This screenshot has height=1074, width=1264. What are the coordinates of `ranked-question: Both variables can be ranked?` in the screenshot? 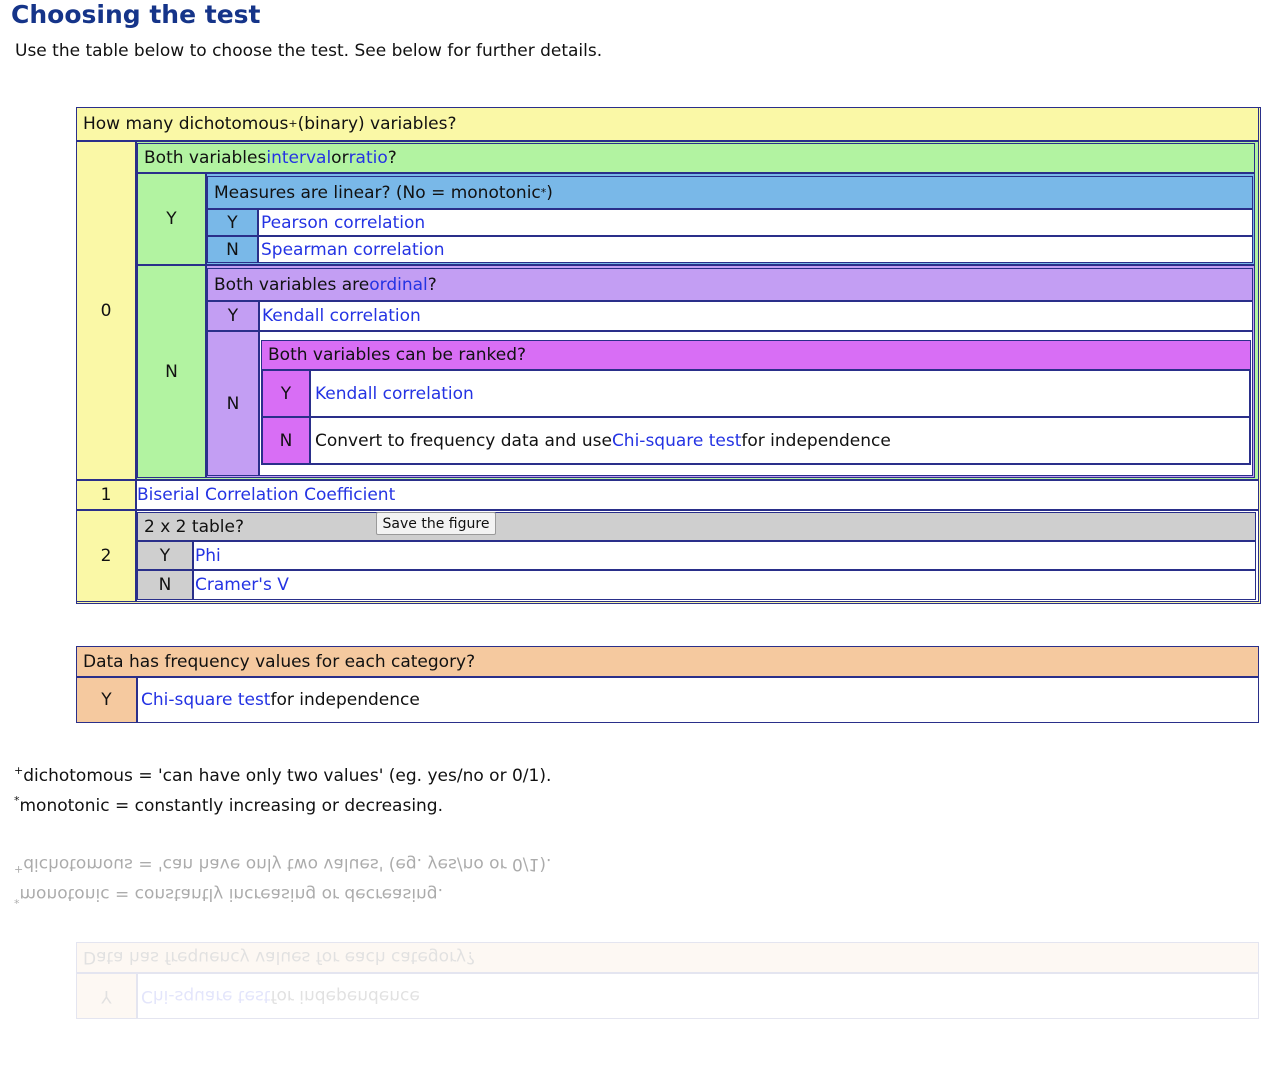 It's located at (756, 355).